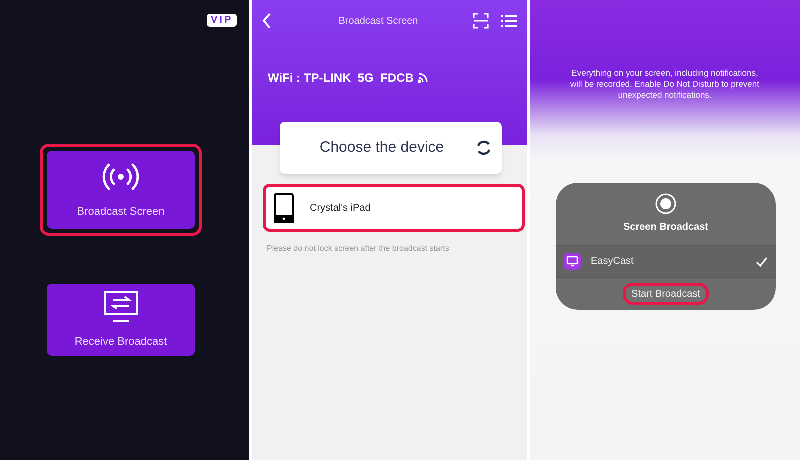  Describe the element at coordinates (341, 78) in the screenshot. I see `wifi-name: WiFi : TP-LINK_5G_FDCB` at that location.